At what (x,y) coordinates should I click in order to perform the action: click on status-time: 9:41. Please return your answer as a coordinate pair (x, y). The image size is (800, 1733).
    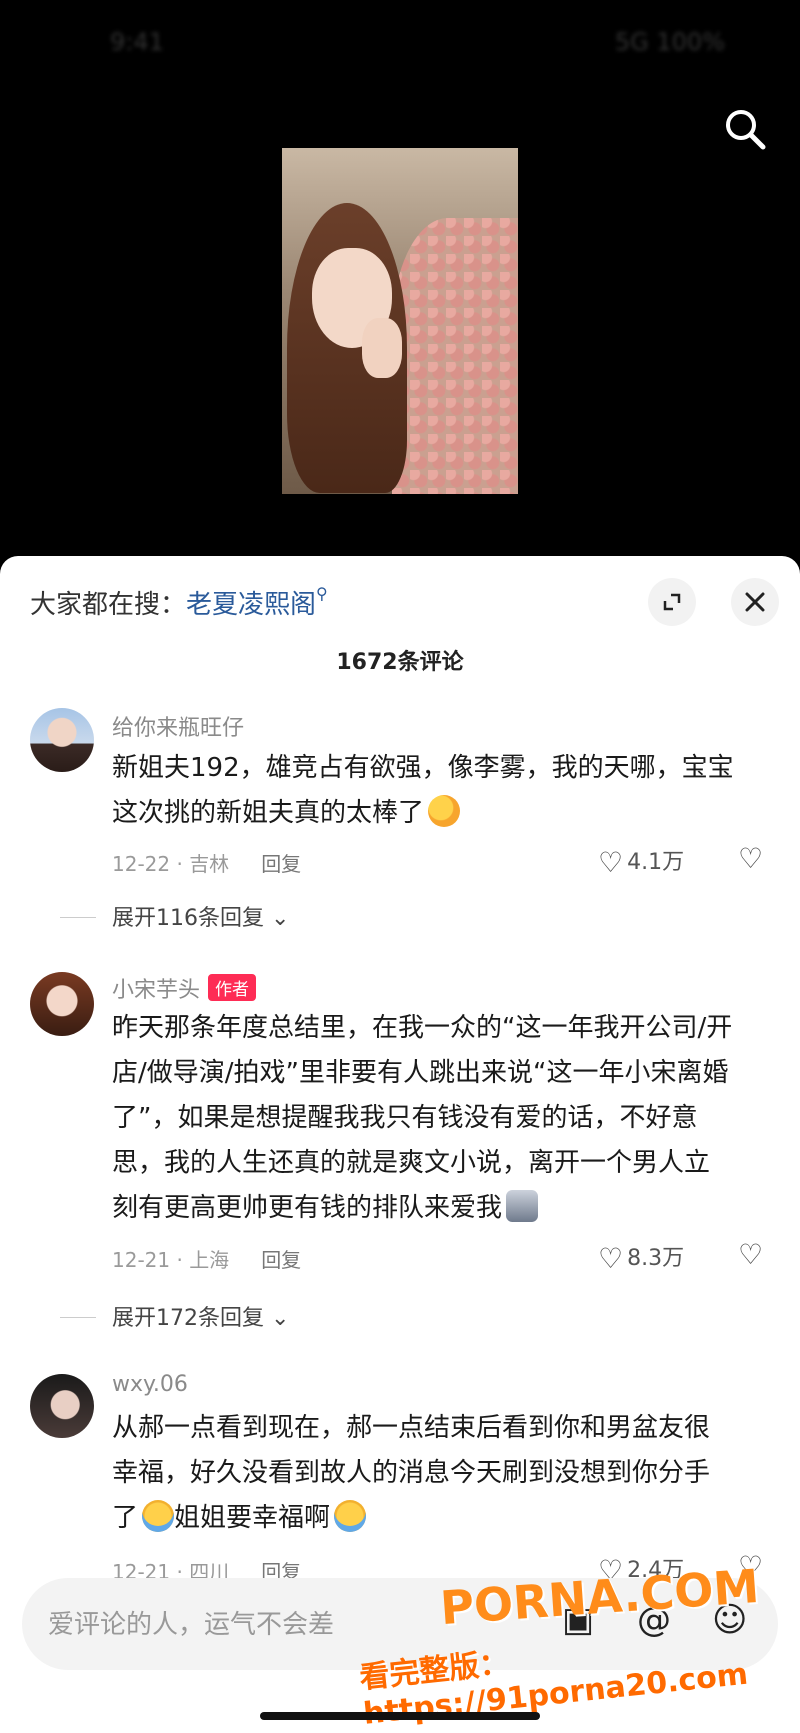
    Looking at the image, I should click on (137, 42).